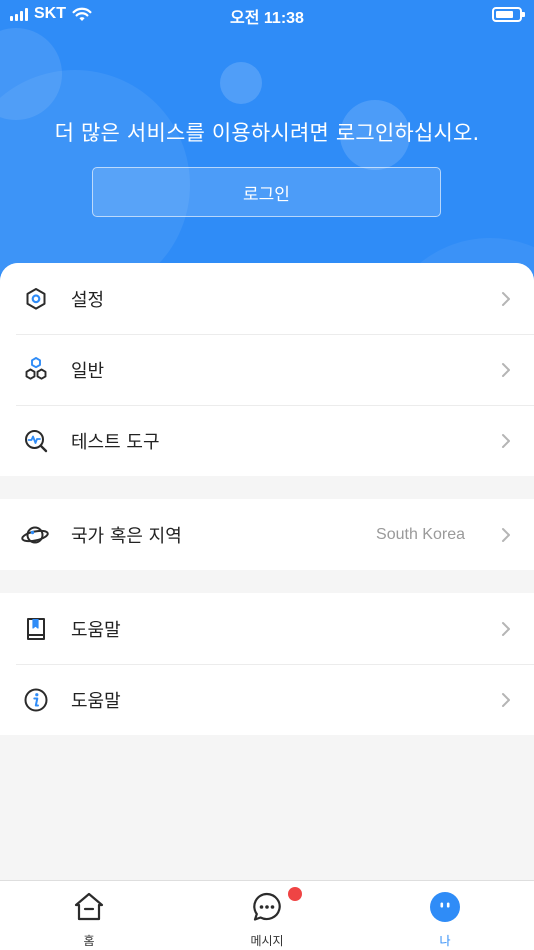 This screenshot has width=534, height=950. I want to click on info-icon, so click(36, 700).